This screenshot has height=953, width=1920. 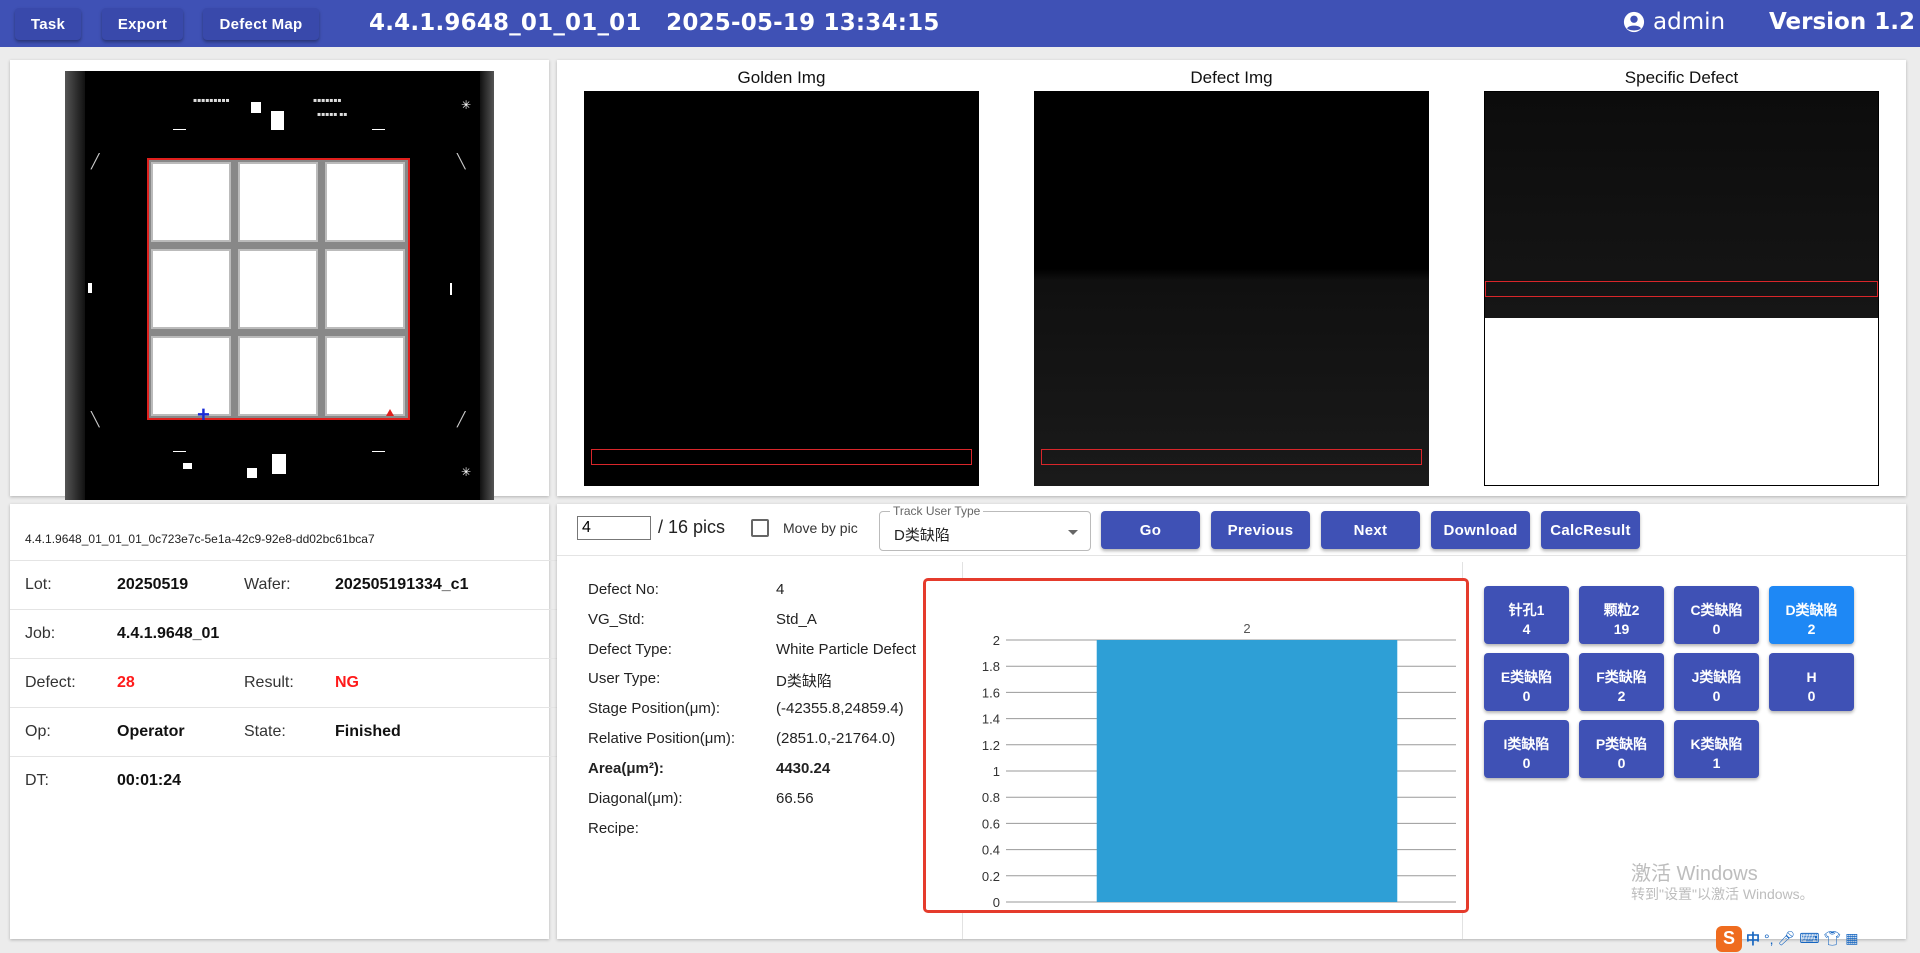 I want to click on defect-class-name: 颗粒2, so click(x=1621, y=609).